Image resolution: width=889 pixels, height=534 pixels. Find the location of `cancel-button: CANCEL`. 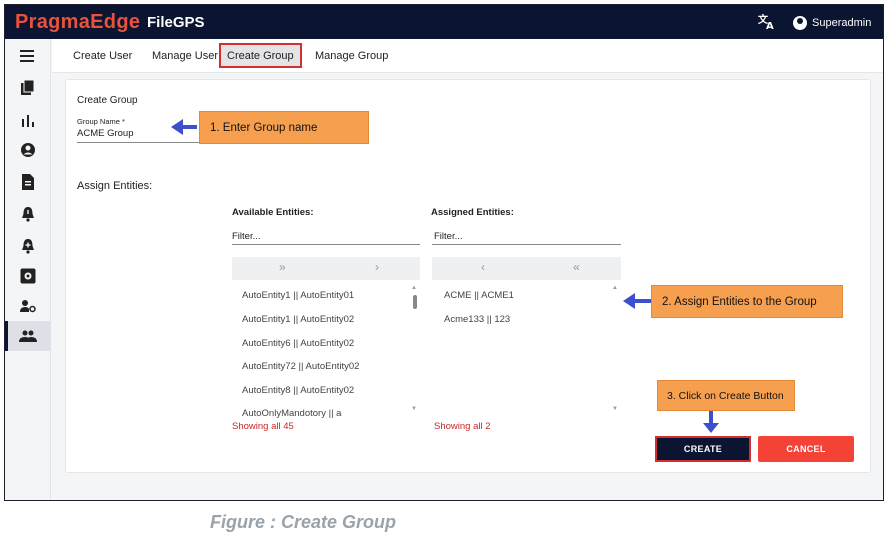

cancel-button: CANCEL is located at coordinates (806, 449).